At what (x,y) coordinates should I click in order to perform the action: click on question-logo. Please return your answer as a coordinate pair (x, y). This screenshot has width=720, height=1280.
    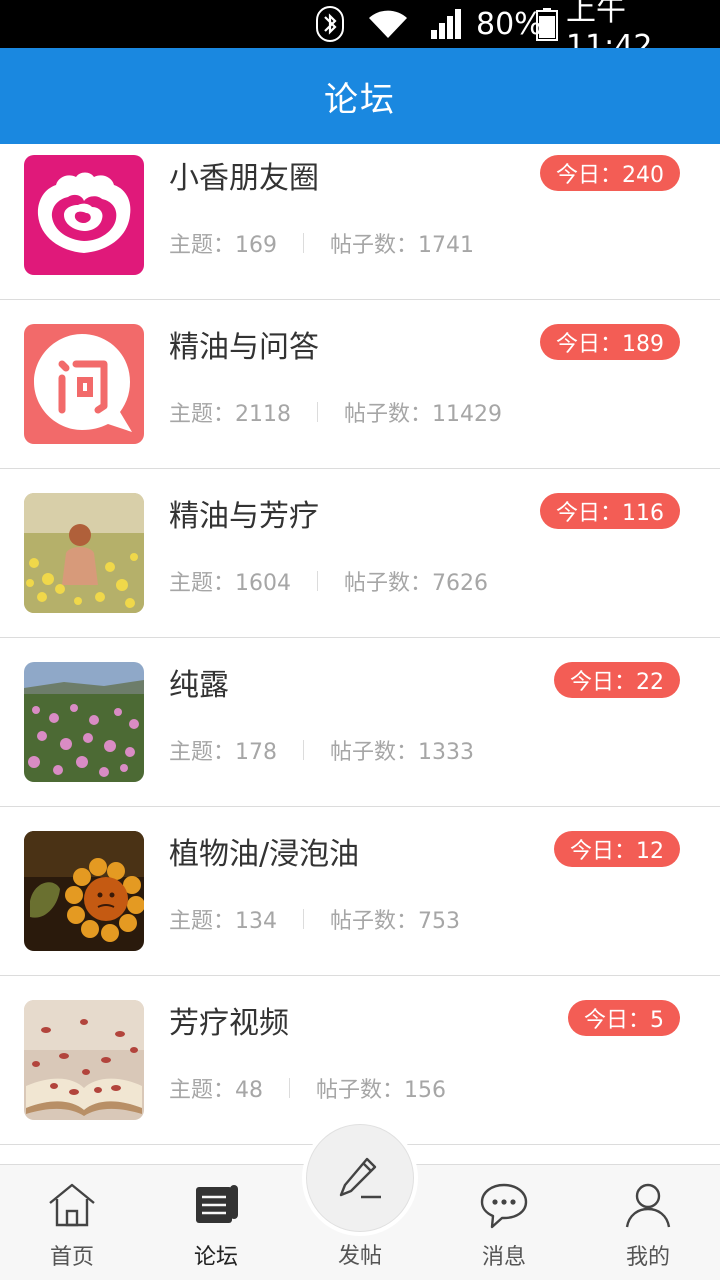
    Looking at the image, I should click on (84, 384).